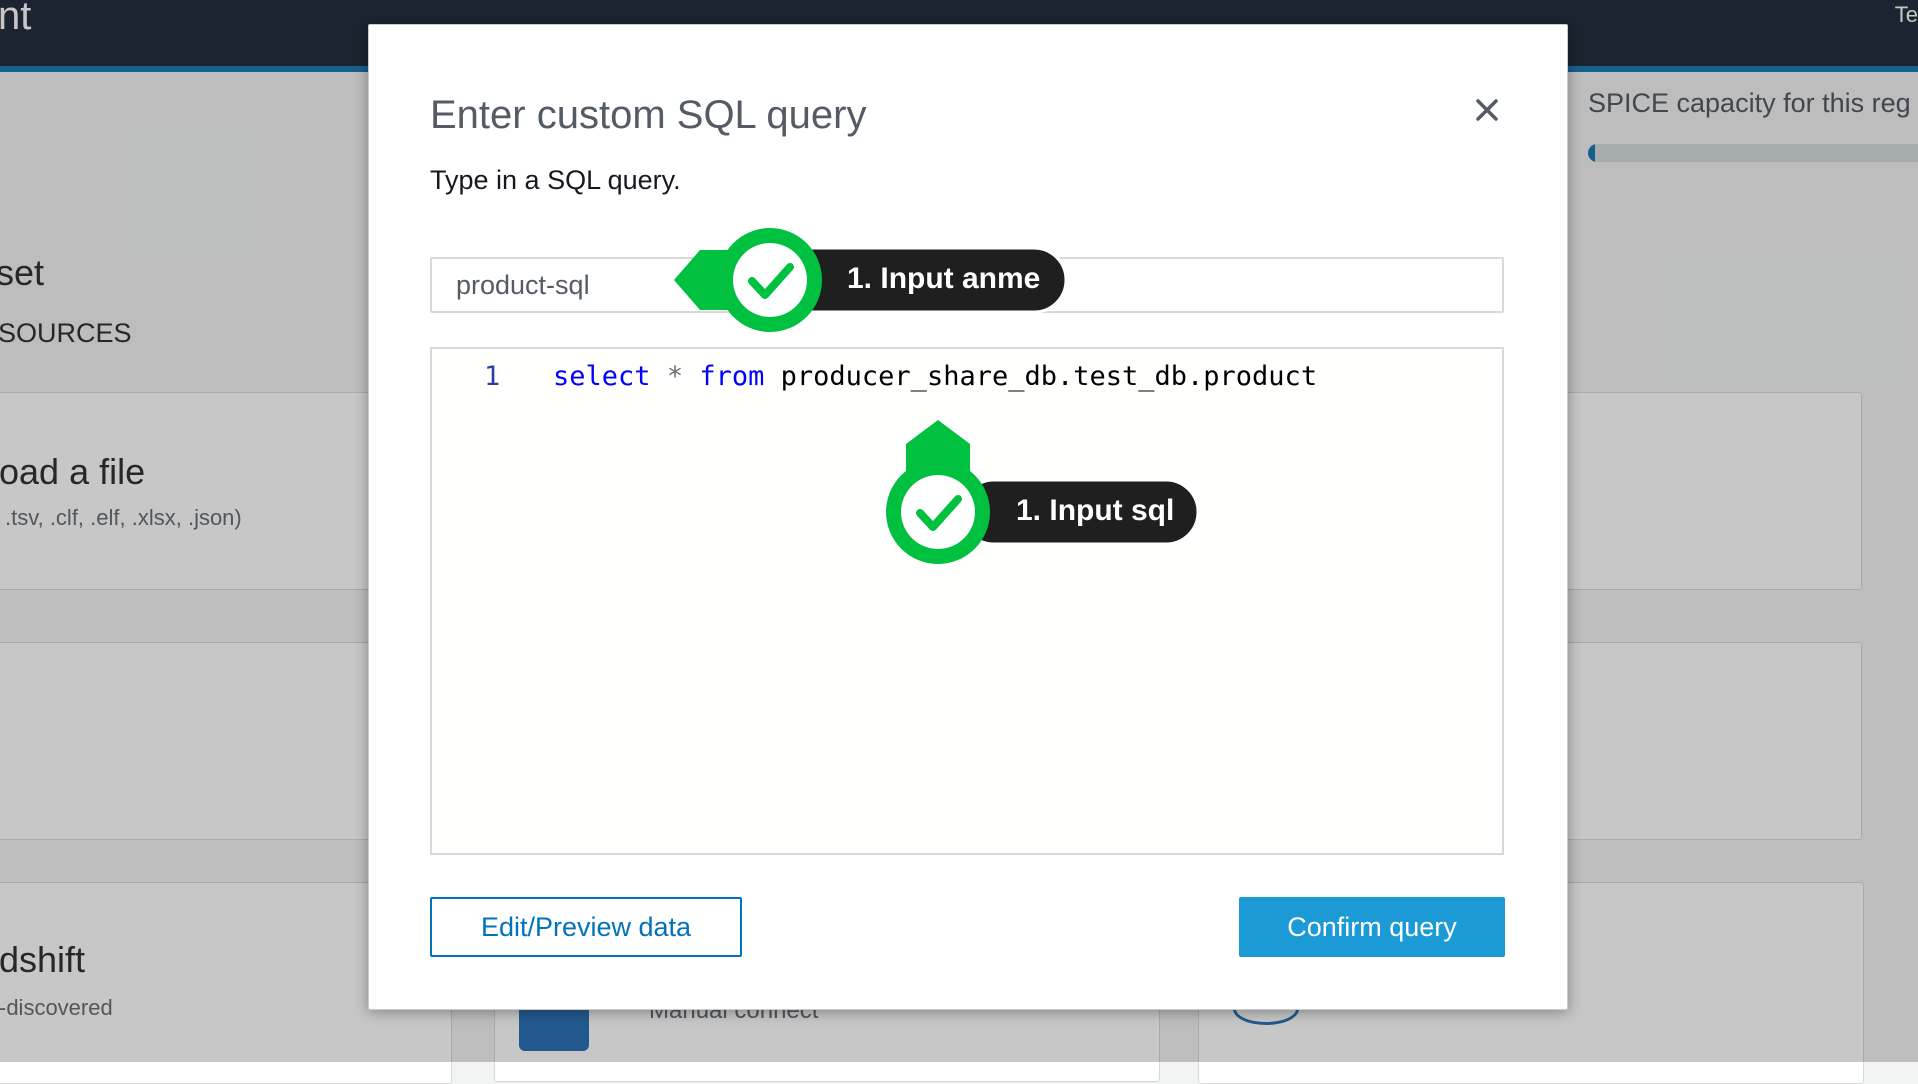 This screenshot has height=1084, width=1918. Describe the element at coordinates (648, 115) in the screenshot. I see `modal-title: Enter custom SQL query` at that location.